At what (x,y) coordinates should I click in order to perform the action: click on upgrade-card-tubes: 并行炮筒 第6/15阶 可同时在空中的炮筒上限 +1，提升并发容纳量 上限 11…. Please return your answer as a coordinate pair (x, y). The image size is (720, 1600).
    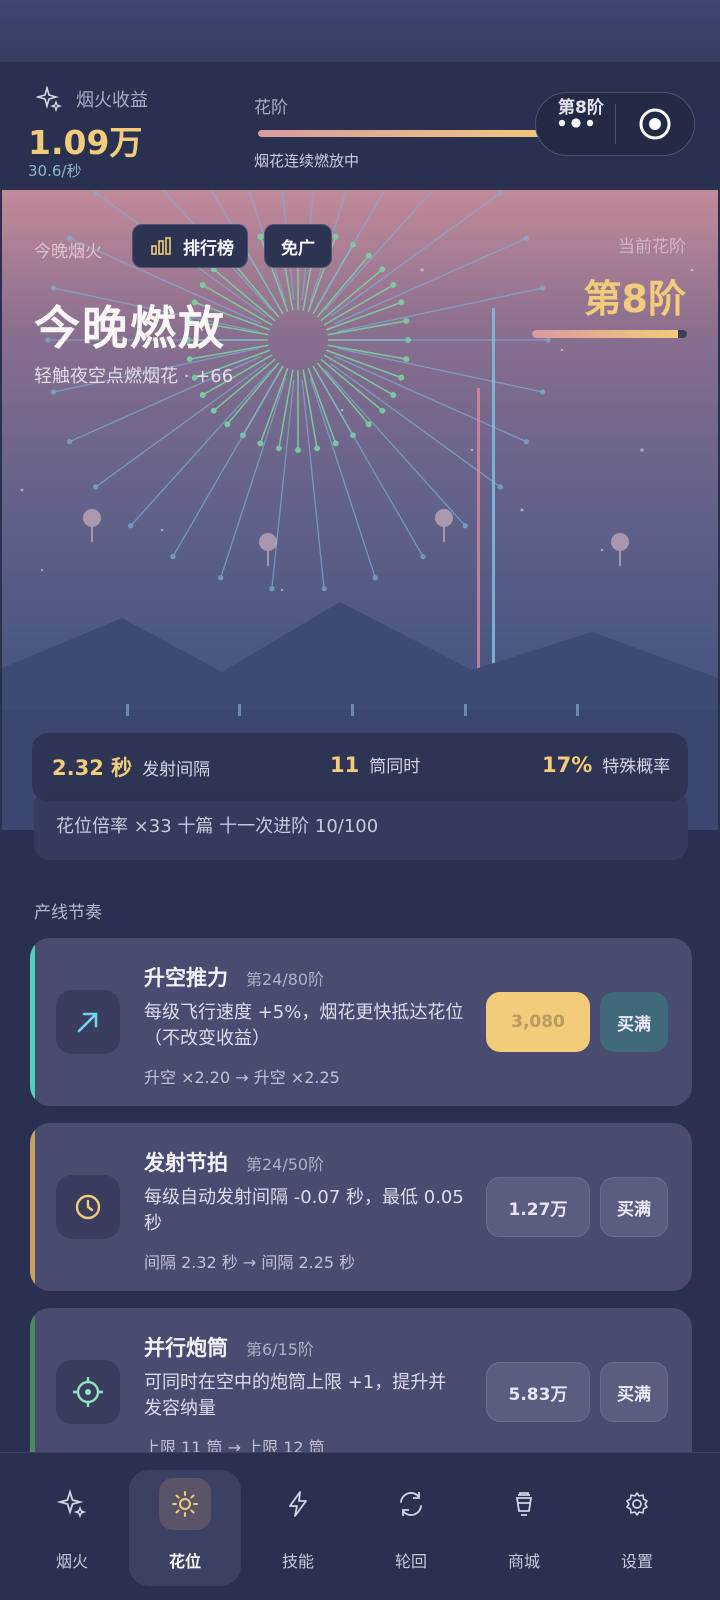
    Looking at the image, I should click on (361, 1392).